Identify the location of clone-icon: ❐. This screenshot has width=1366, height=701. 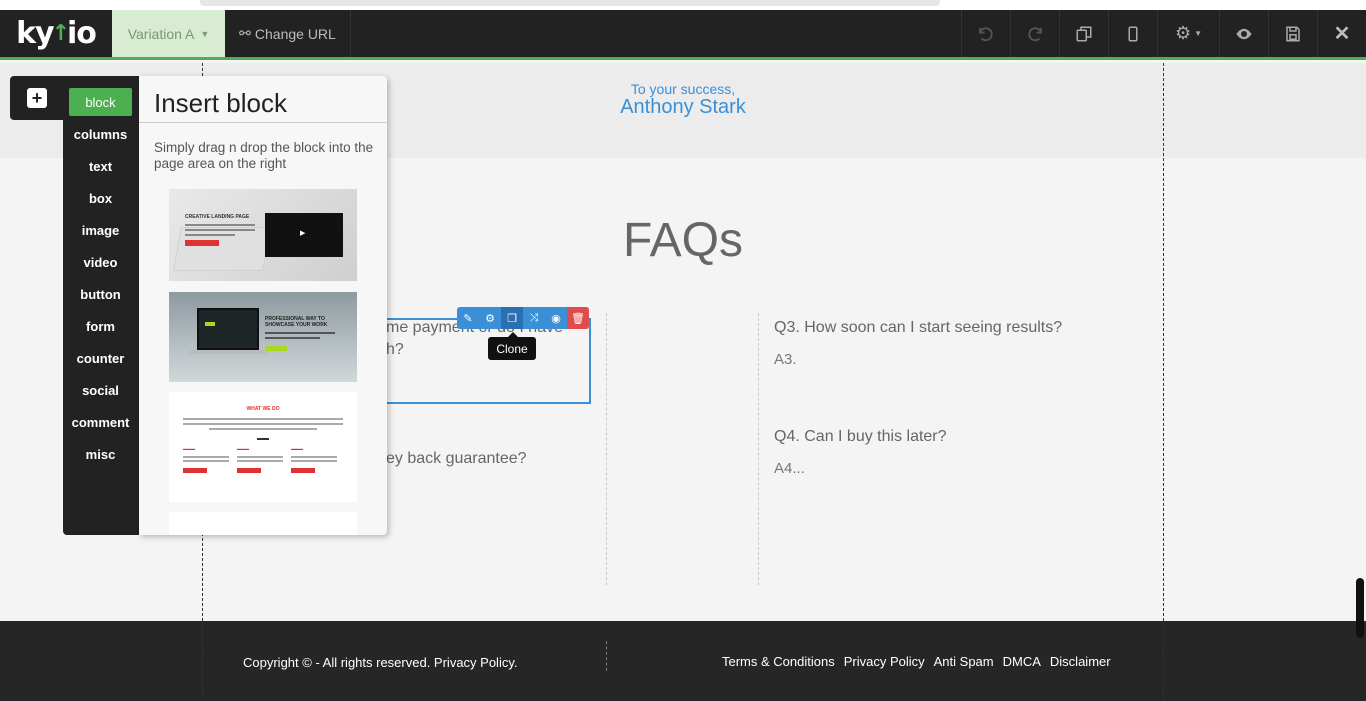
(512, 318).